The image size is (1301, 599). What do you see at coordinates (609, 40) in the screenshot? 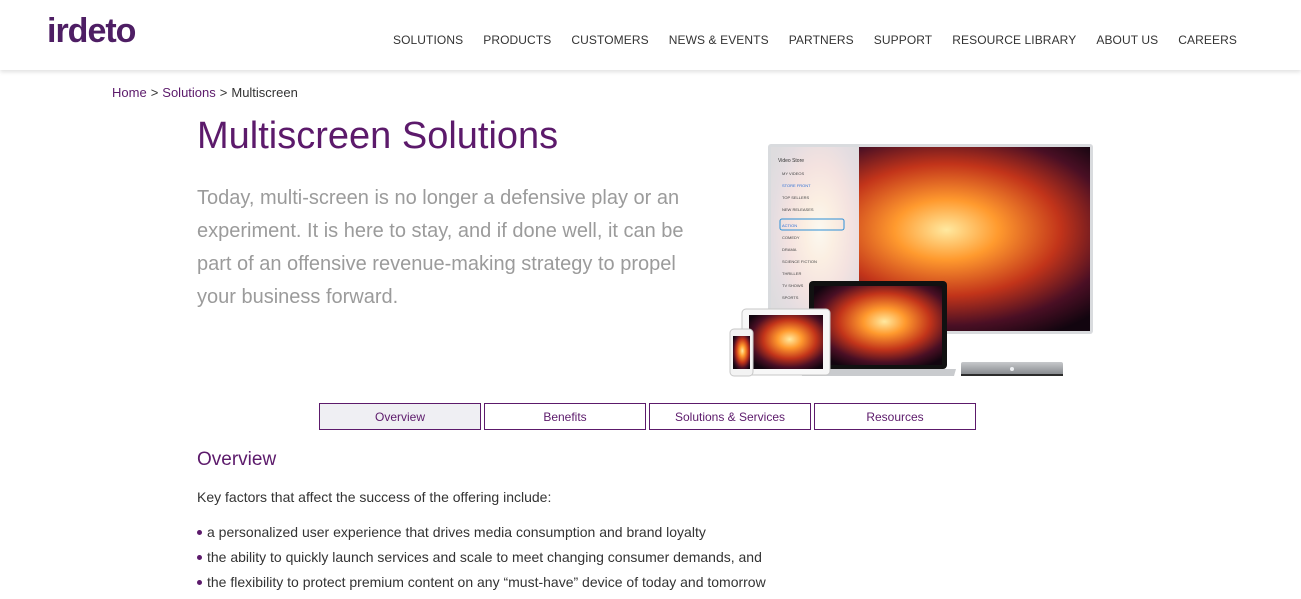
I see `nav-customers: CUSTOMERS` at bounding box center [609, 40].